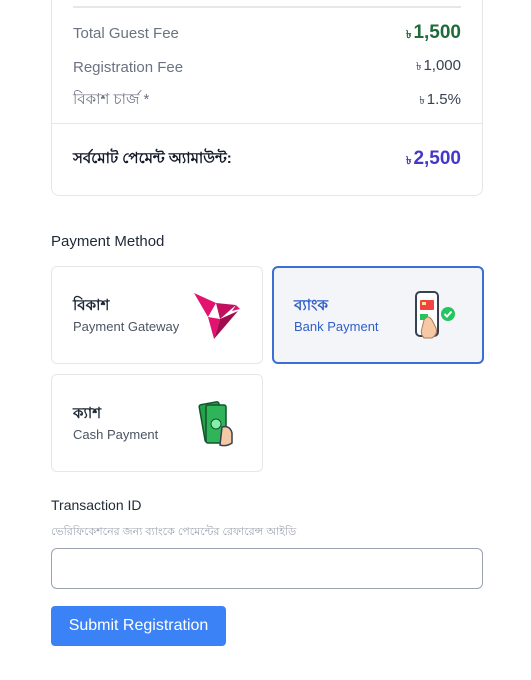 The image size is (531, 680). What do you see at coordinates (433, 158) in the screenshot?
I see `total-value: ৳ 2,500` at bounding box center [433, 158].